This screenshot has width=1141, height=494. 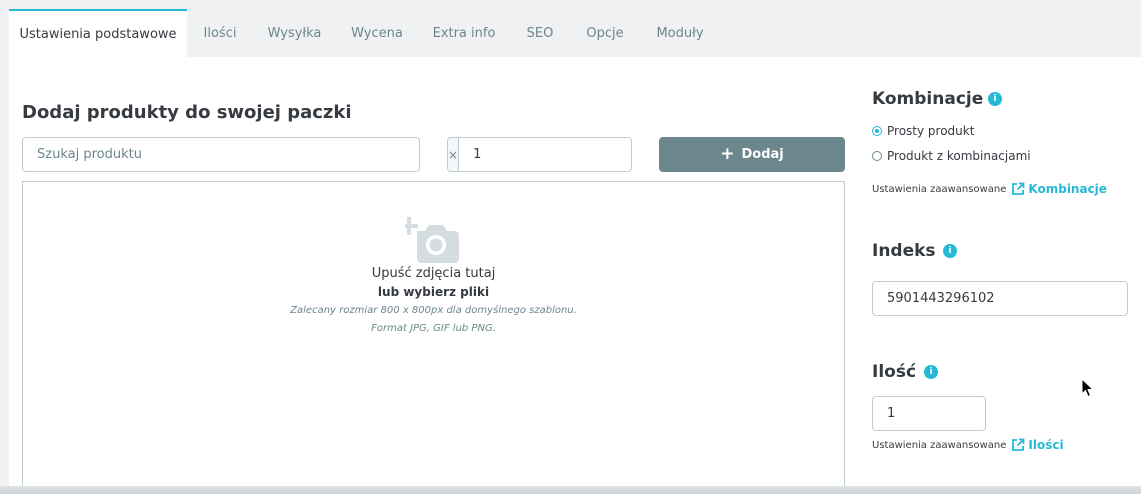 I want to click on quantities-link: Ilości, so click(x=1037, y=445).